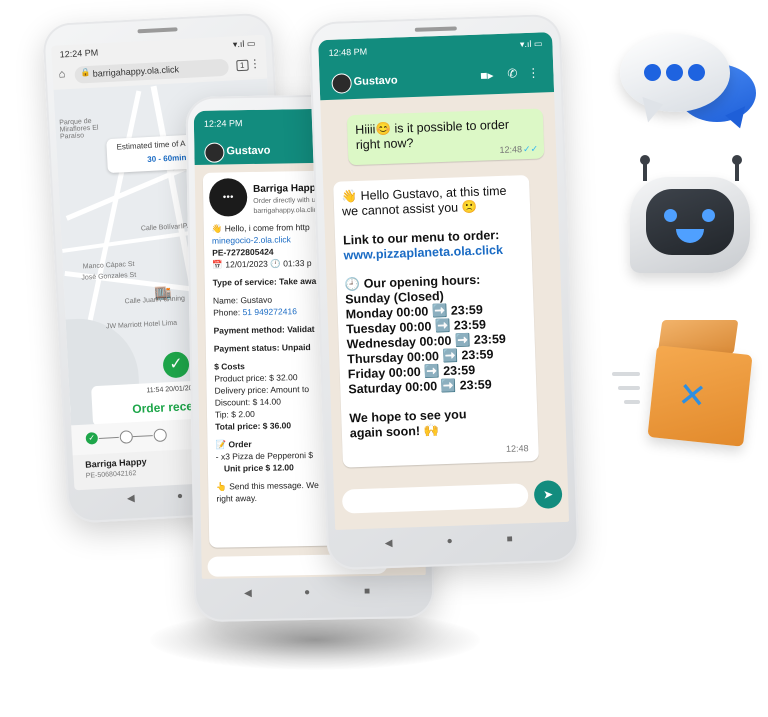 The height and width of the screenshot is (717, 768). Describe the element at coordinates (530, 149) in the screenshot. I see `read-receipt-icon: ✓✓` at that location.